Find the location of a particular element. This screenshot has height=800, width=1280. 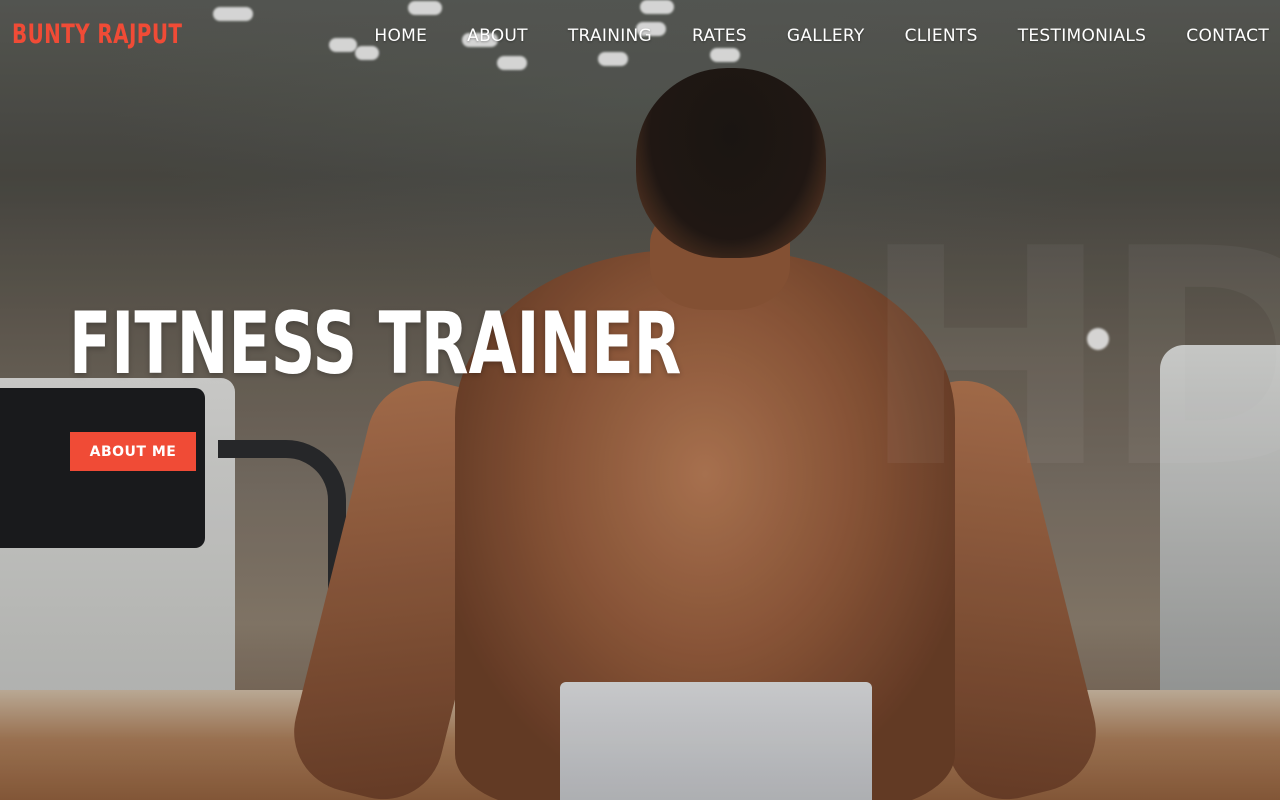

nav-link-clients: CLIENTS is located at coordinates (941, 36).